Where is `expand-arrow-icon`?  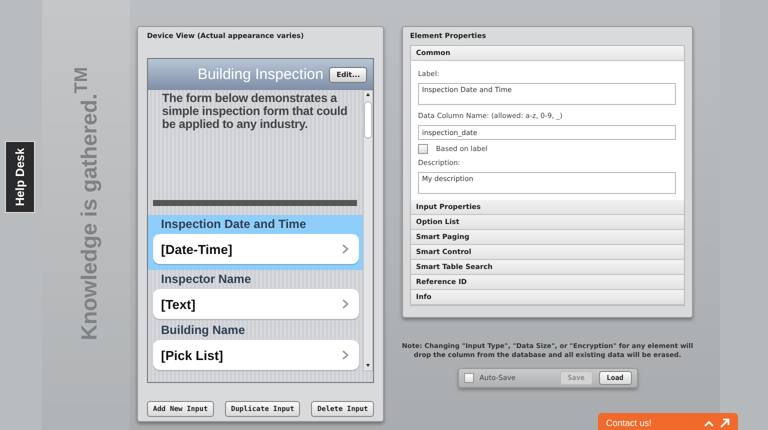 expand-arrow-icon is located at coordinates (725, 423).